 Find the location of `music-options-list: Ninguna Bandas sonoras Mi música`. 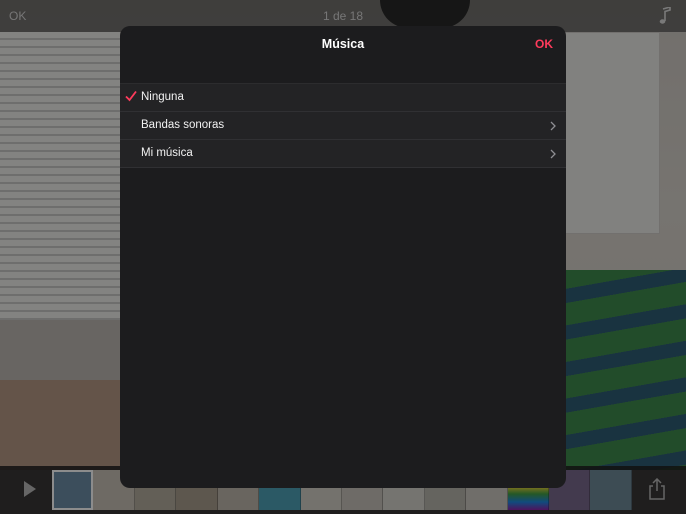

music-options-list: Ninguna Bandas sonoras Mi música is located at coordinates (343, 125).